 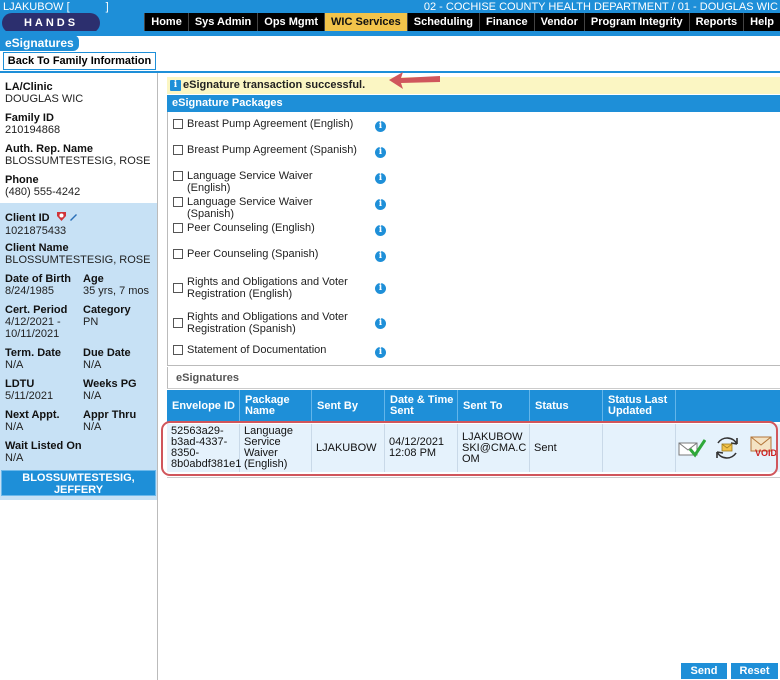 I want to click on family-member-button: BLOSSUMTESTESIG, JEFFERY, so click(x=78, y=483).